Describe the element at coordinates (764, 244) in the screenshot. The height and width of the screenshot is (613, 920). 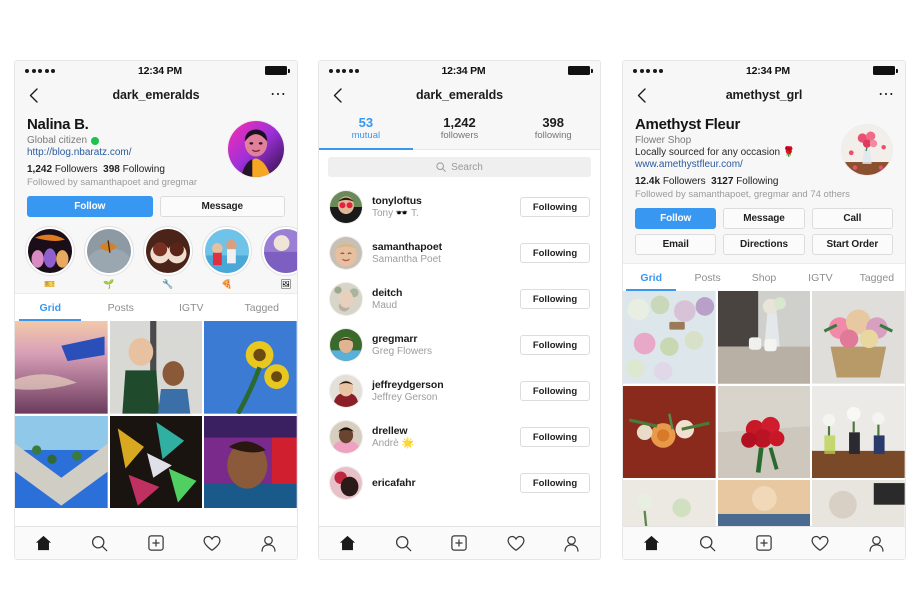
I see `directions-button: Directions` at that location.